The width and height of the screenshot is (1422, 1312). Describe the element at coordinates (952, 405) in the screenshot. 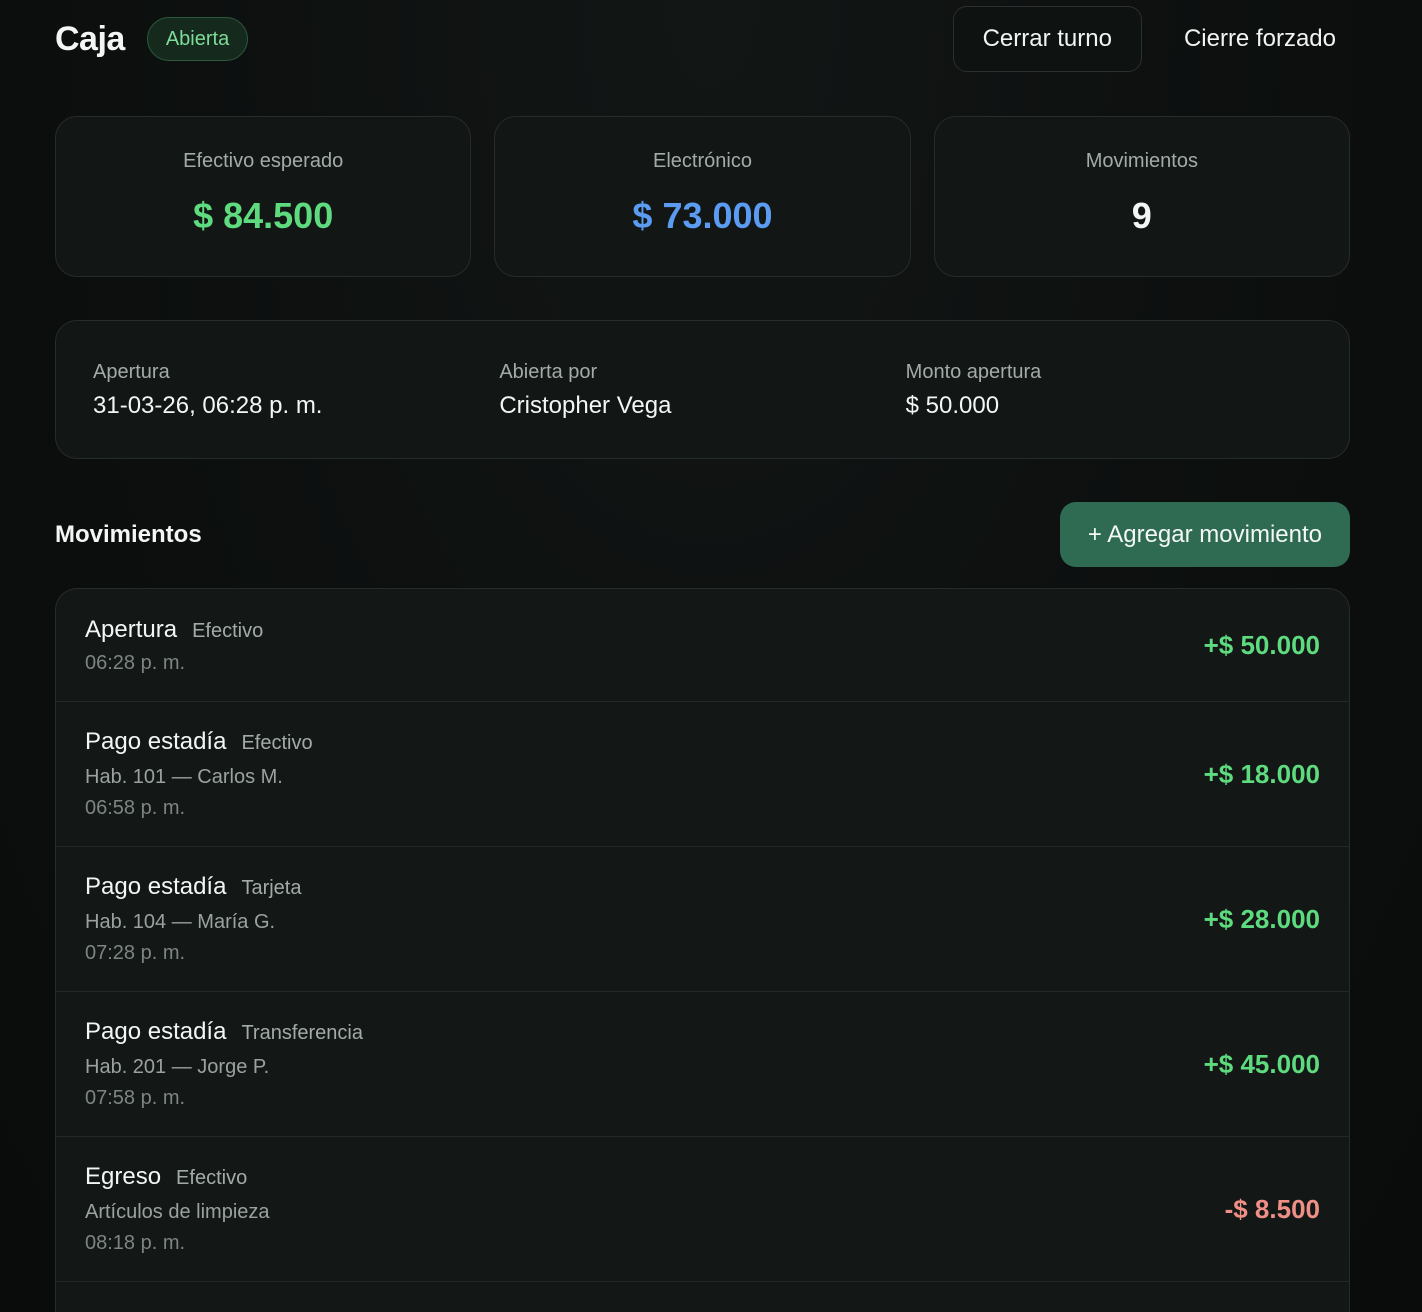

I see `opening-amount-value: $ 50.000` at that location.